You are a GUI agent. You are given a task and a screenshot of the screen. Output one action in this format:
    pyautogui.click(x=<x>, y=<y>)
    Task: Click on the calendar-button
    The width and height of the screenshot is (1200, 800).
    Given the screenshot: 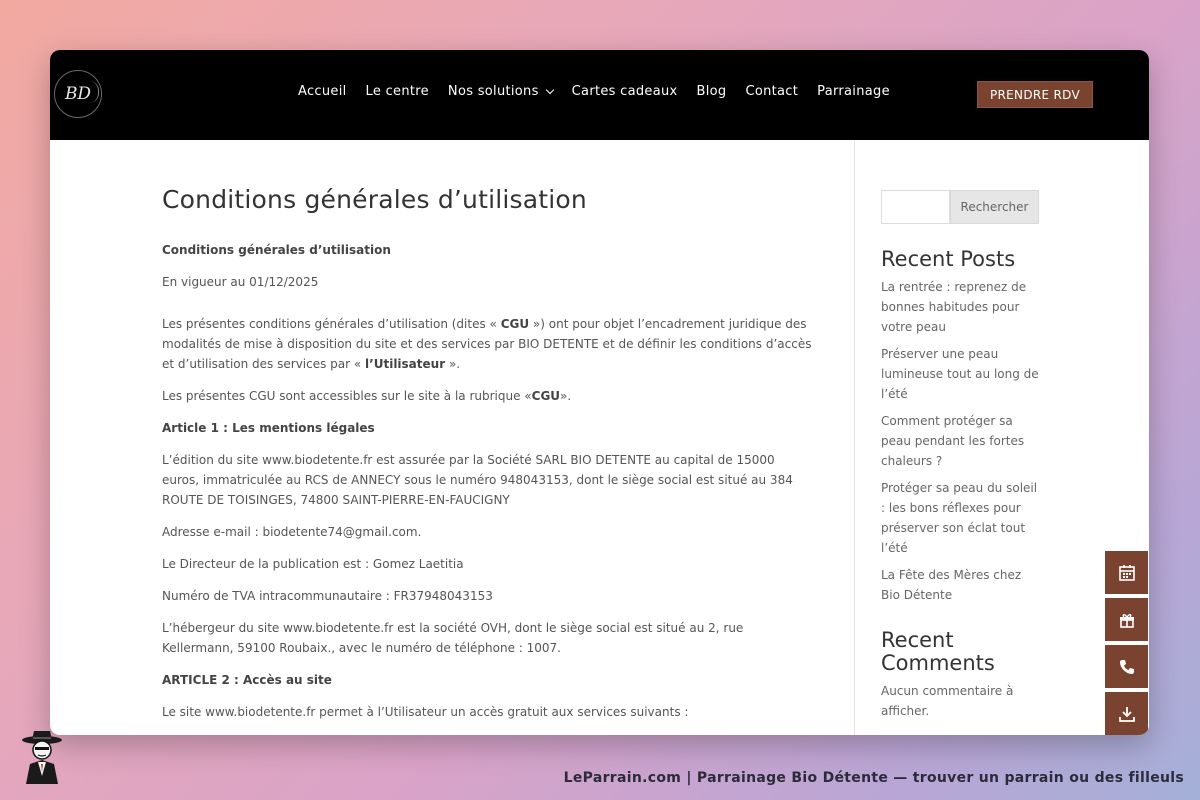 What is the action you would take?
    pyautogui.click(x=1126, y=572)
    